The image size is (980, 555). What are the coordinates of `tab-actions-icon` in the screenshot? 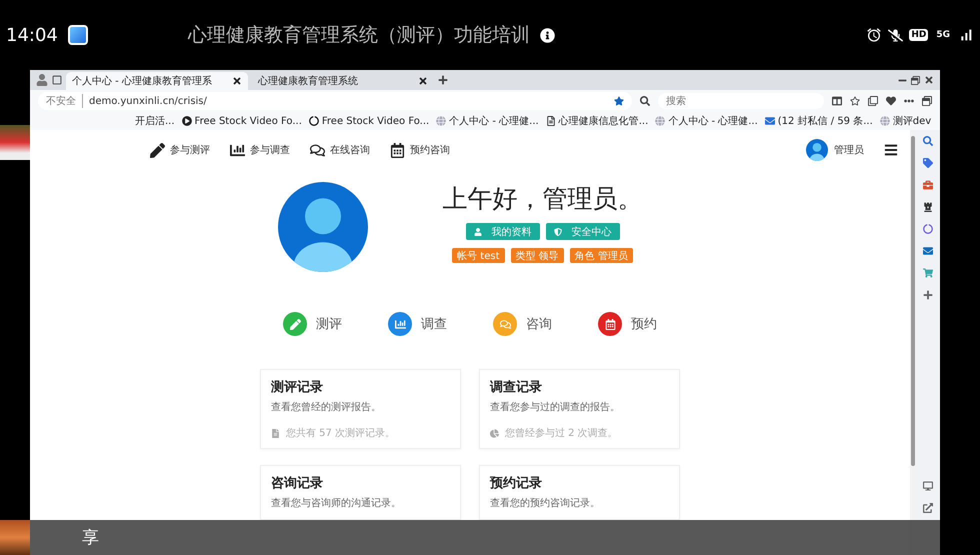 It's located at (57, 80).